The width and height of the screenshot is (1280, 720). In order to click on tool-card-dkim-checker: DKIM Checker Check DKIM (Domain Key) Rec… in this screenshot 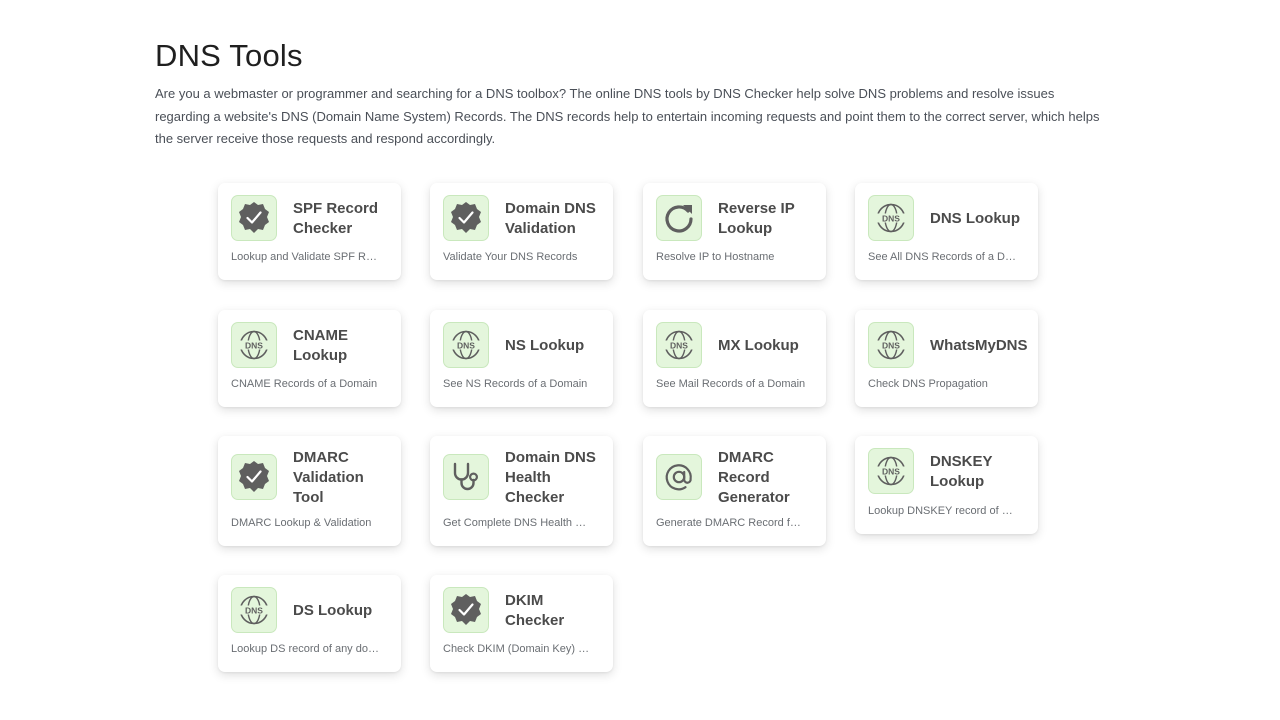, I will do `click(521, 623)`.